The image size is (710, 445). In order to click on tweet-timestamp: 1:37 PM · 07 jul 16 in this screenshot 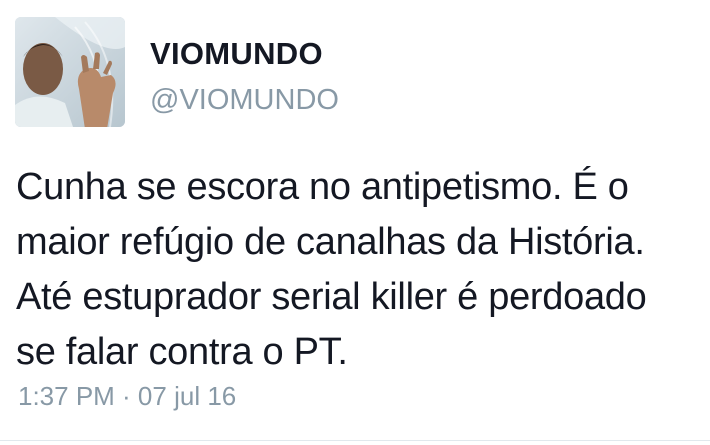, I will do `click(127, 396)`.